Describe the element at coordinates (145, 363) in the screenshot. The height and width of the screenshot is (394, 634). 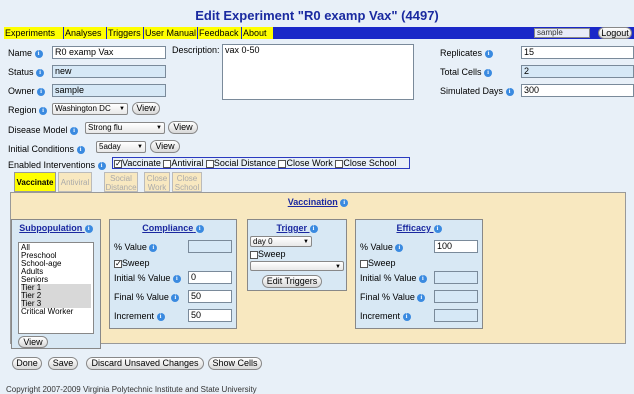
I see `discard-changes-button: Discard Unsaved Changes` at that location.